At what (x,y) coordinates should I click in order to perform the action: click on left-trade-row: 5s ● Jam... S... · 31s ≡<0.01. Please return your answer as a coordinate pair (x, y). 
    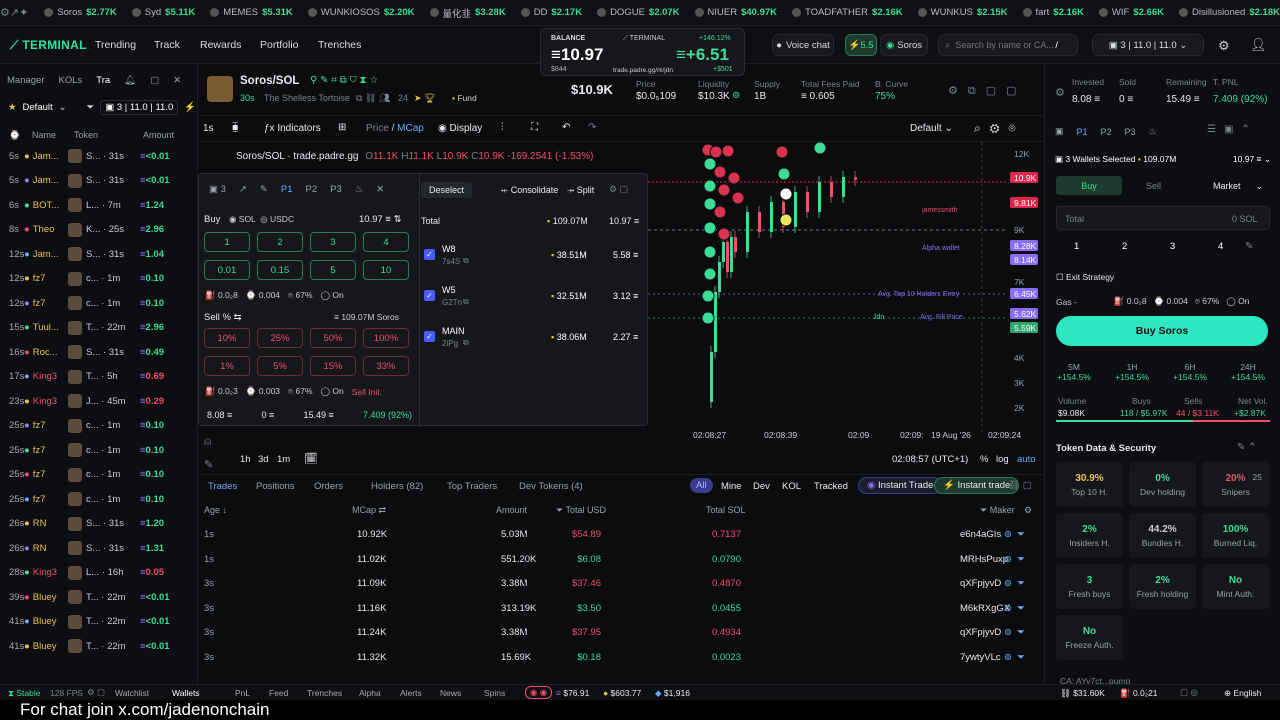
    Looking at the image, I should click on (99, 156).